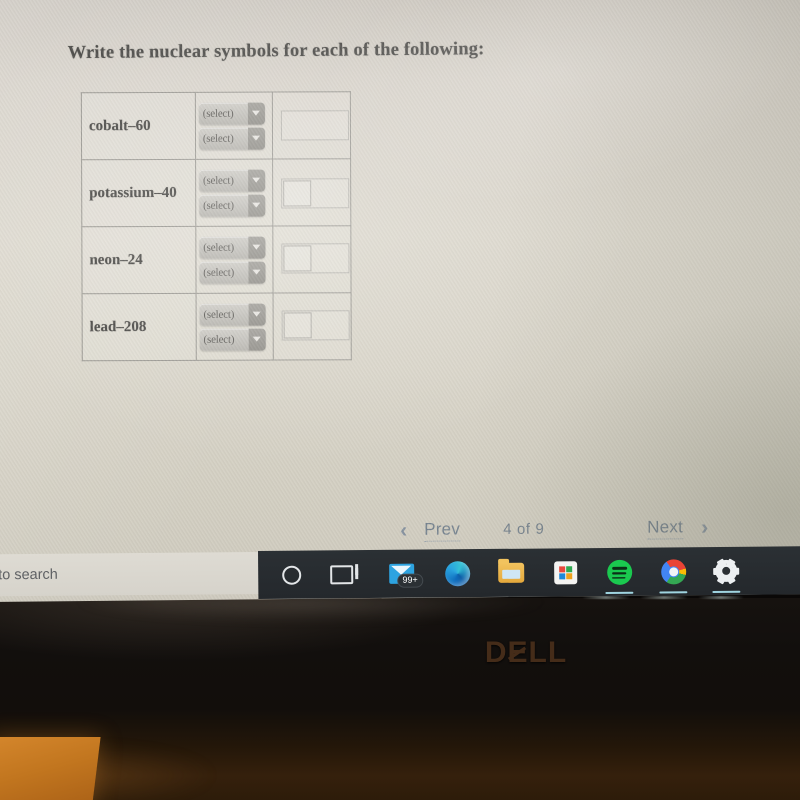 This screenshot has height=800, width=800. What do you see at coordinates (315, 125) in the screenshot?
I see `answer-input-box` at bounding box center [315, 125].